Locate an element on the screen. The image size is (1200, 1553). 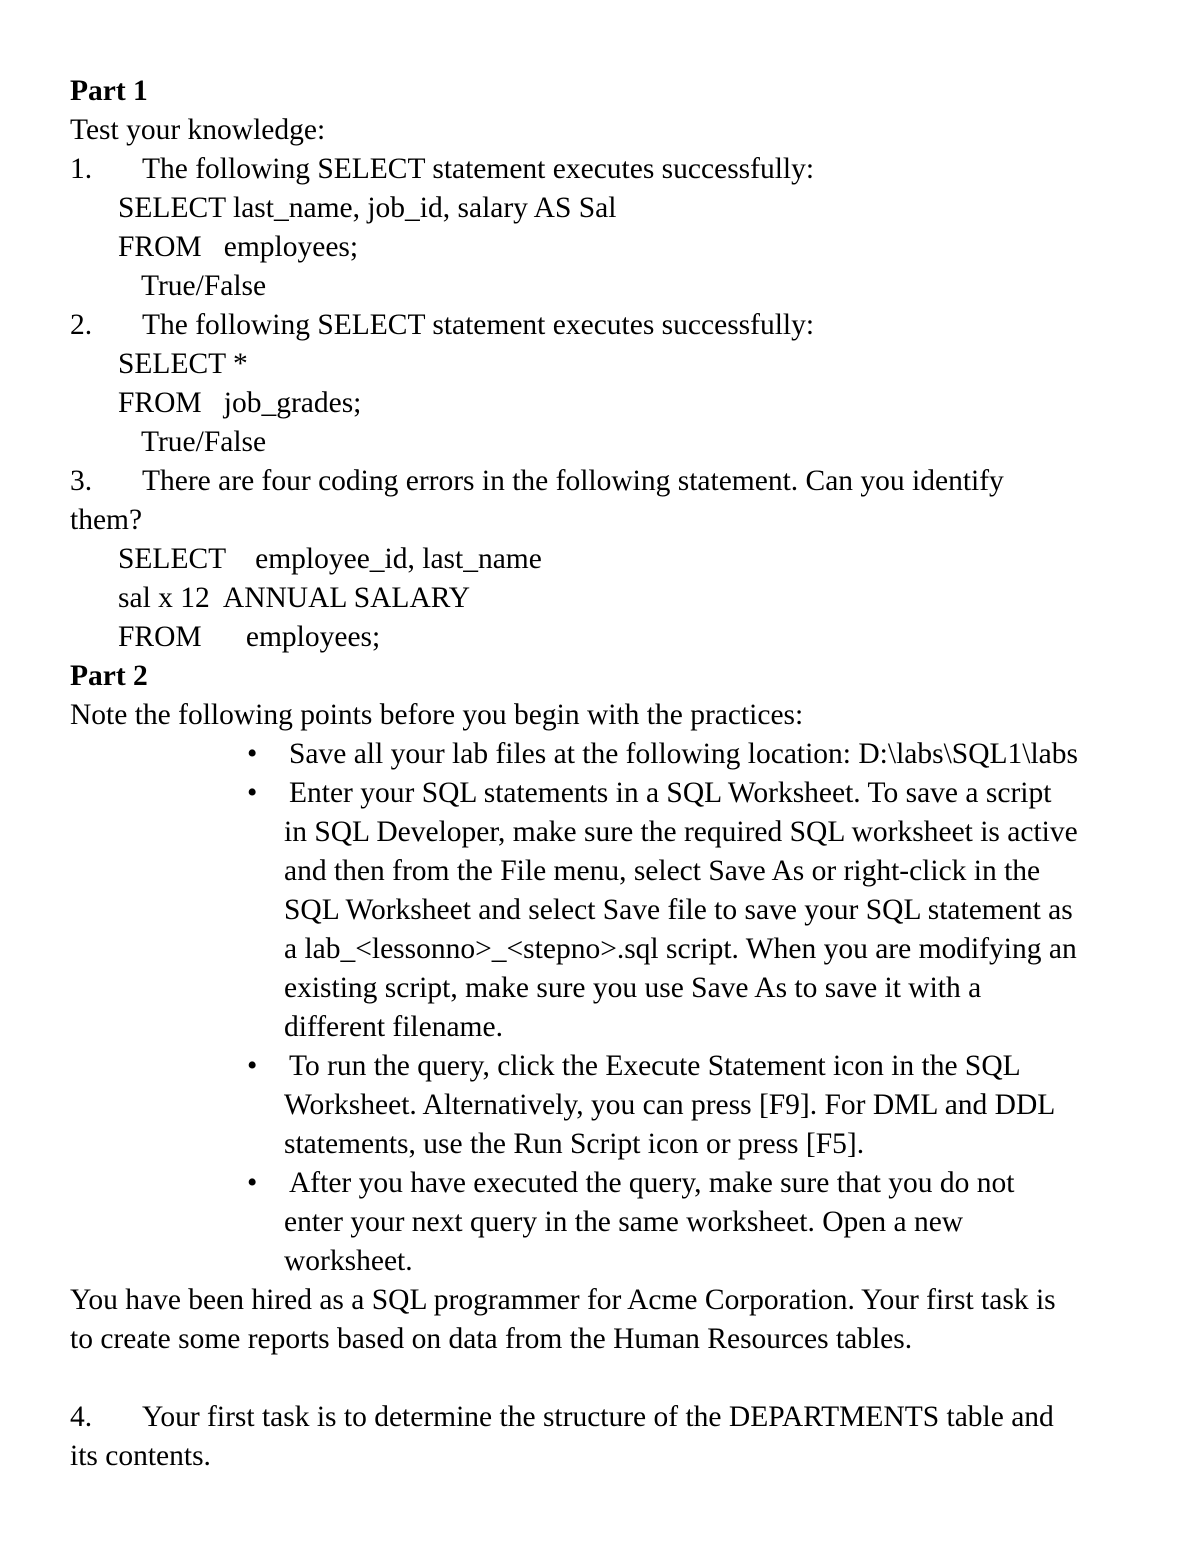
task-number: 4. is located at coordinates (81, 1417).